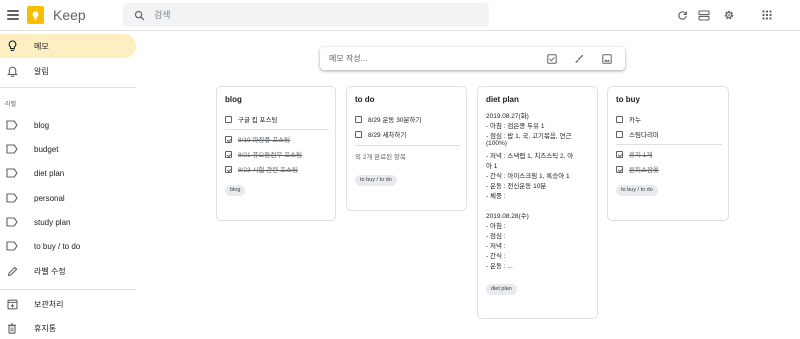  I want to click on sidebar-item-edit-labels: 라벨 수정, so click(68, 271).